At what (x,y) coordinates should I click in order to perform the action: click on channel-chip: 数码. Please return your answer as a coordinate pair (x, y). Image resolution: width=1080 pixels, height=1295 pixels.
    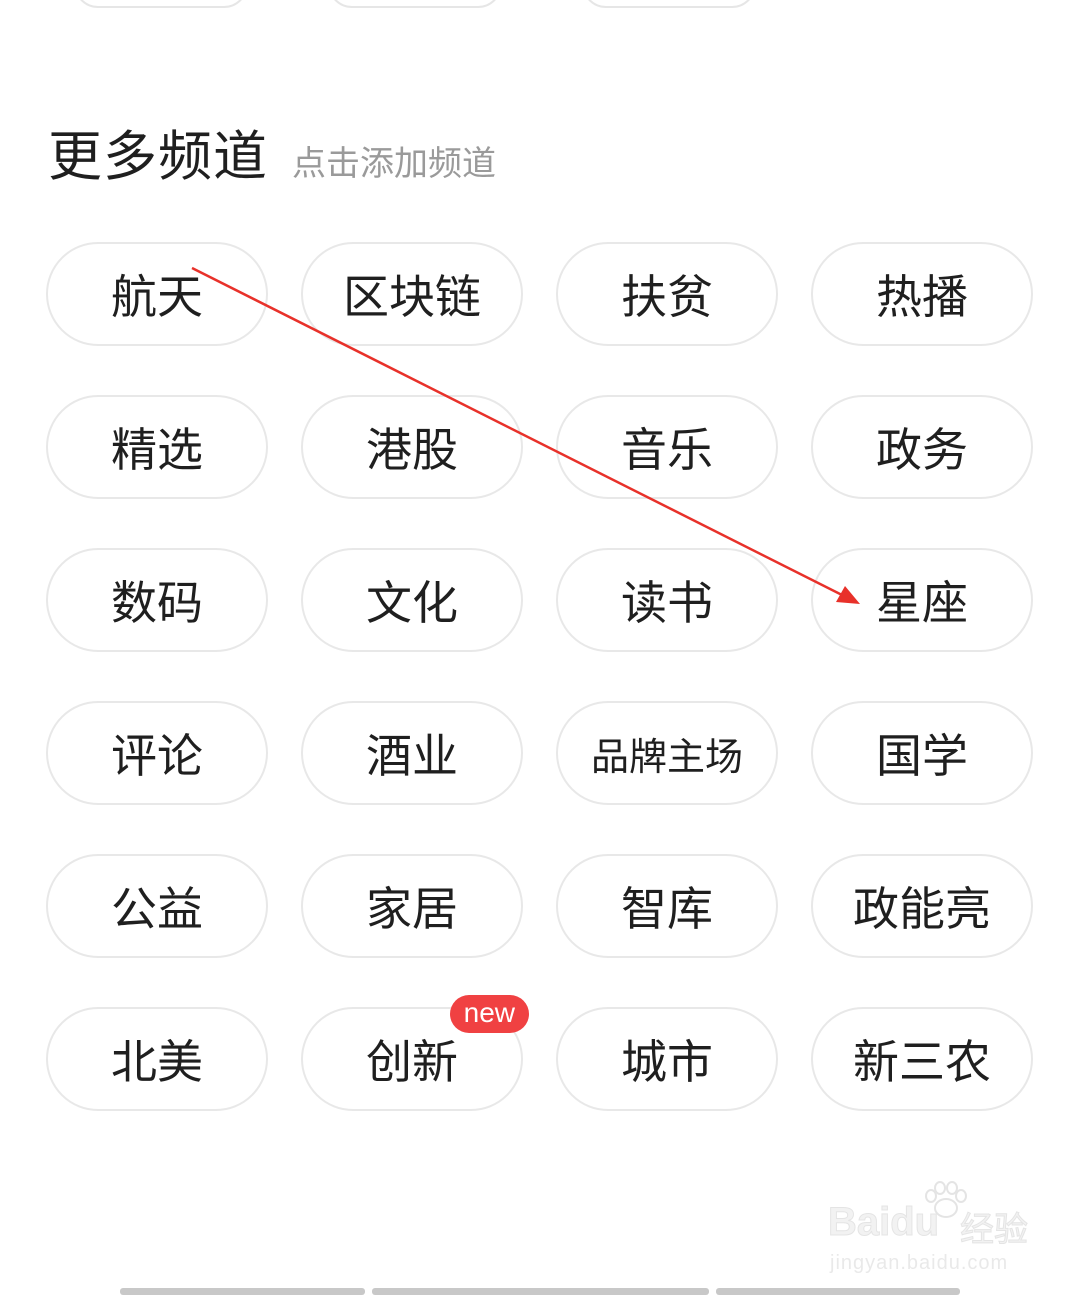
    Looking at the image, I should click on (157, 600).